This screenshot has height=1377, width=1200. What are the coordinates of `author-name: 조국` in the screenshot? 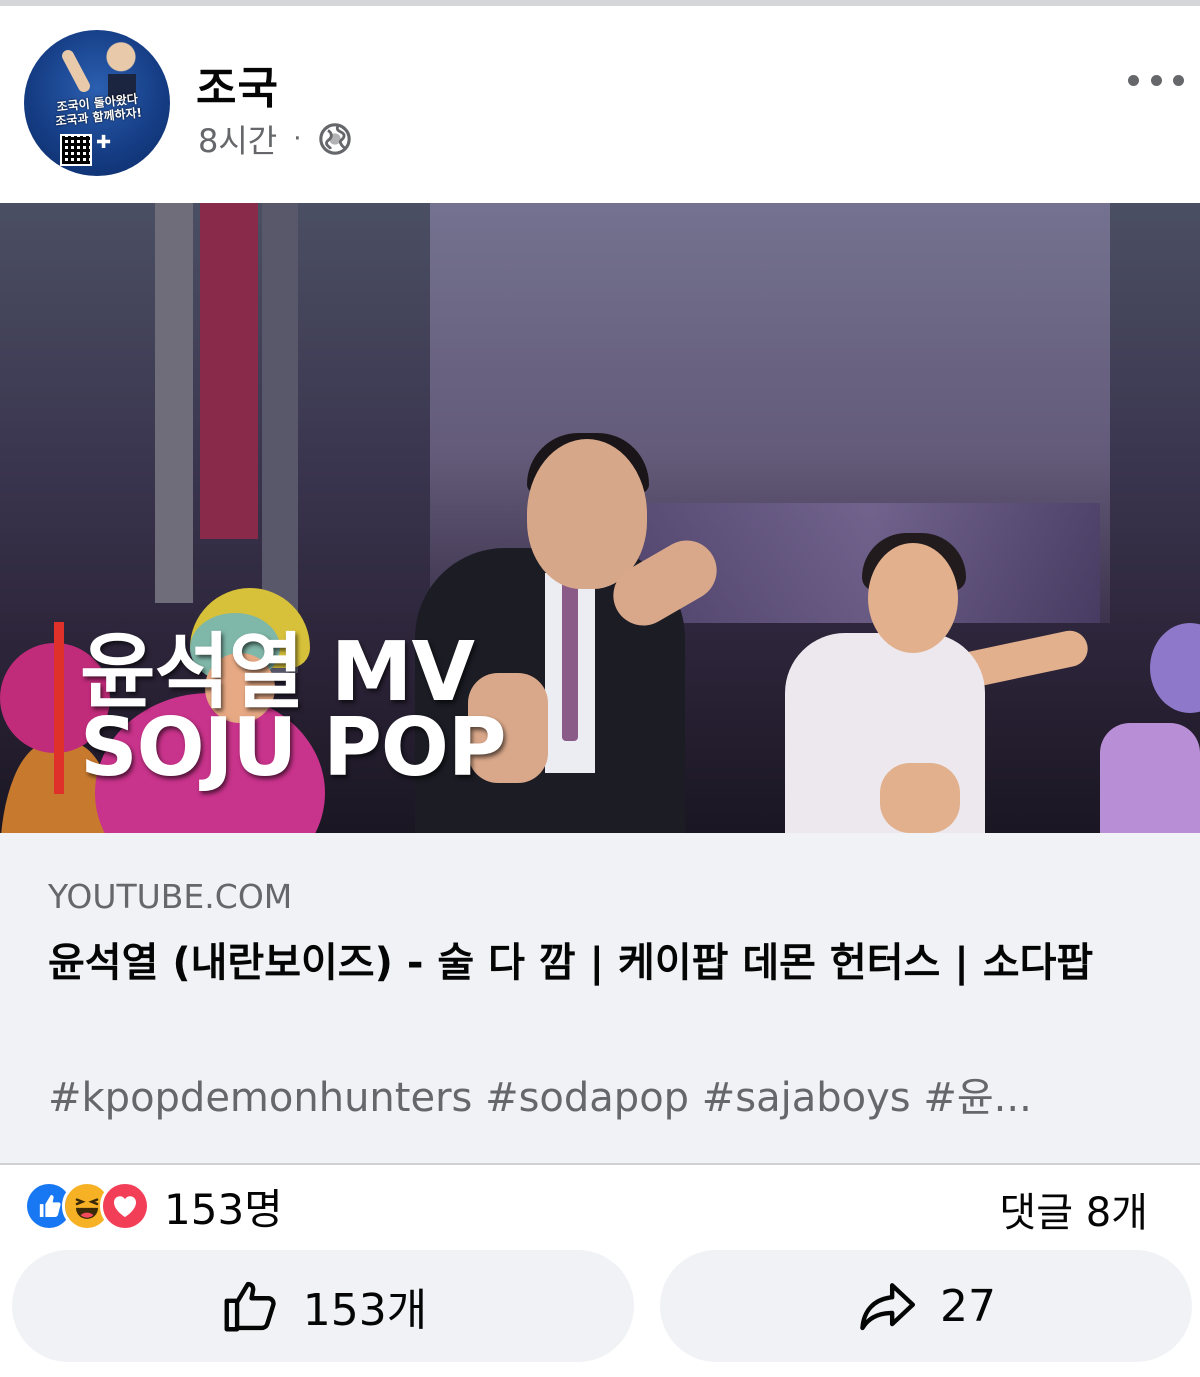 It's located at (237, 84).